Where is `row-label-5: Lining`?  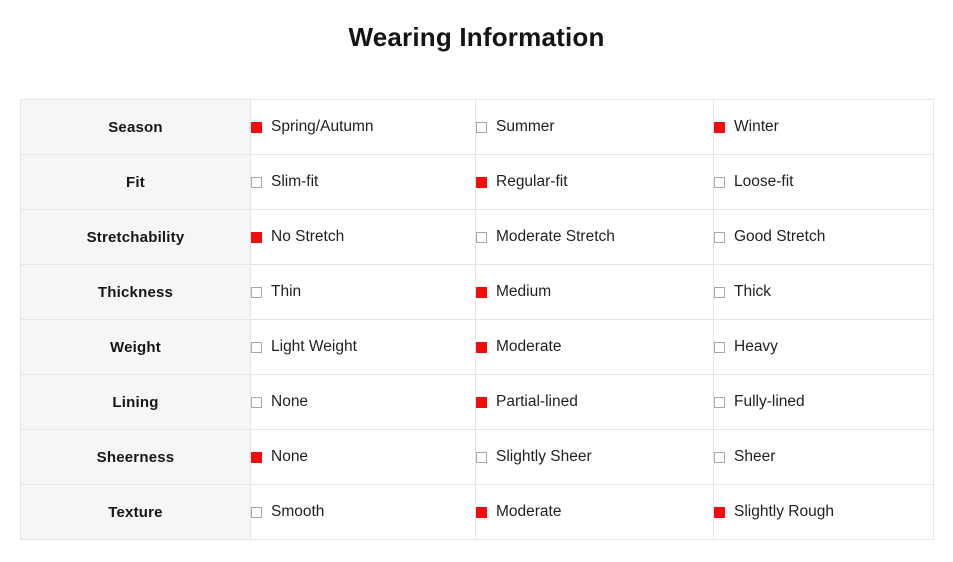 row-label-5: Lining is located at coordinates (135, 402).